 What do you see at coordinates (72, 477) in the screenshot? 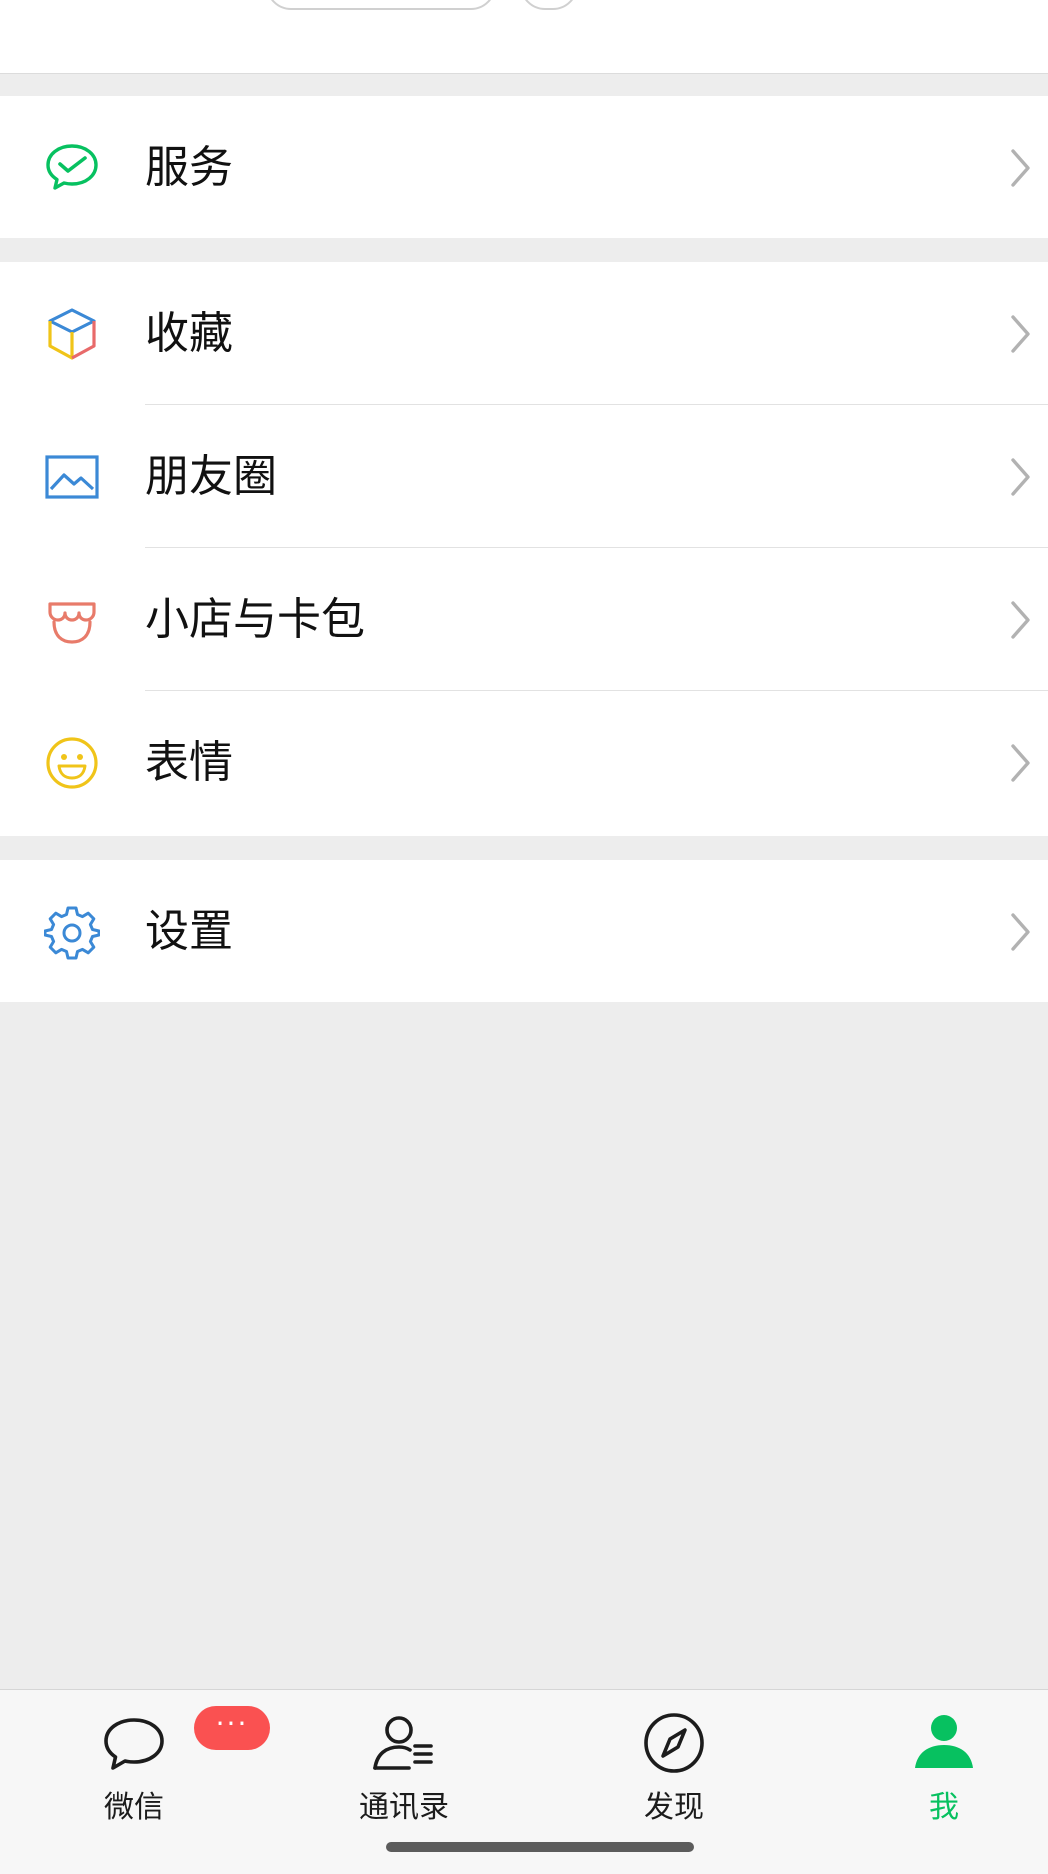
I see `picture-icon` at bounding box center [72, 477].